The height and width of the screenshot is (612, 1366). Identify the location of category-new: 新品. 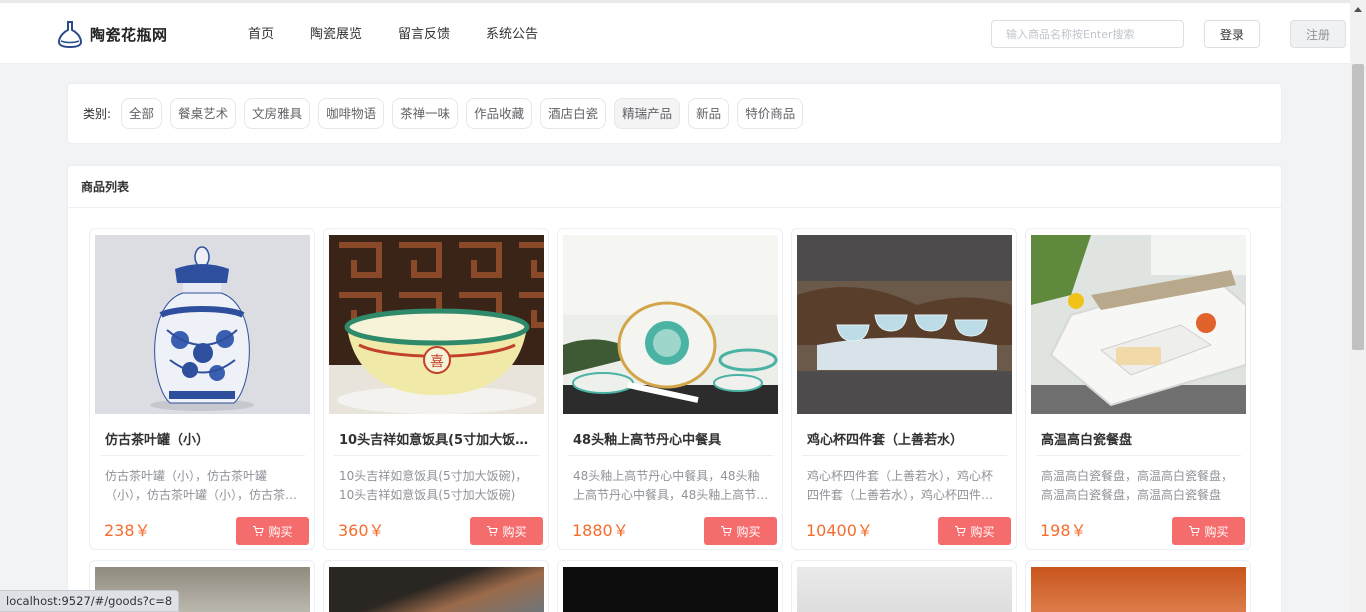
(709, 113).